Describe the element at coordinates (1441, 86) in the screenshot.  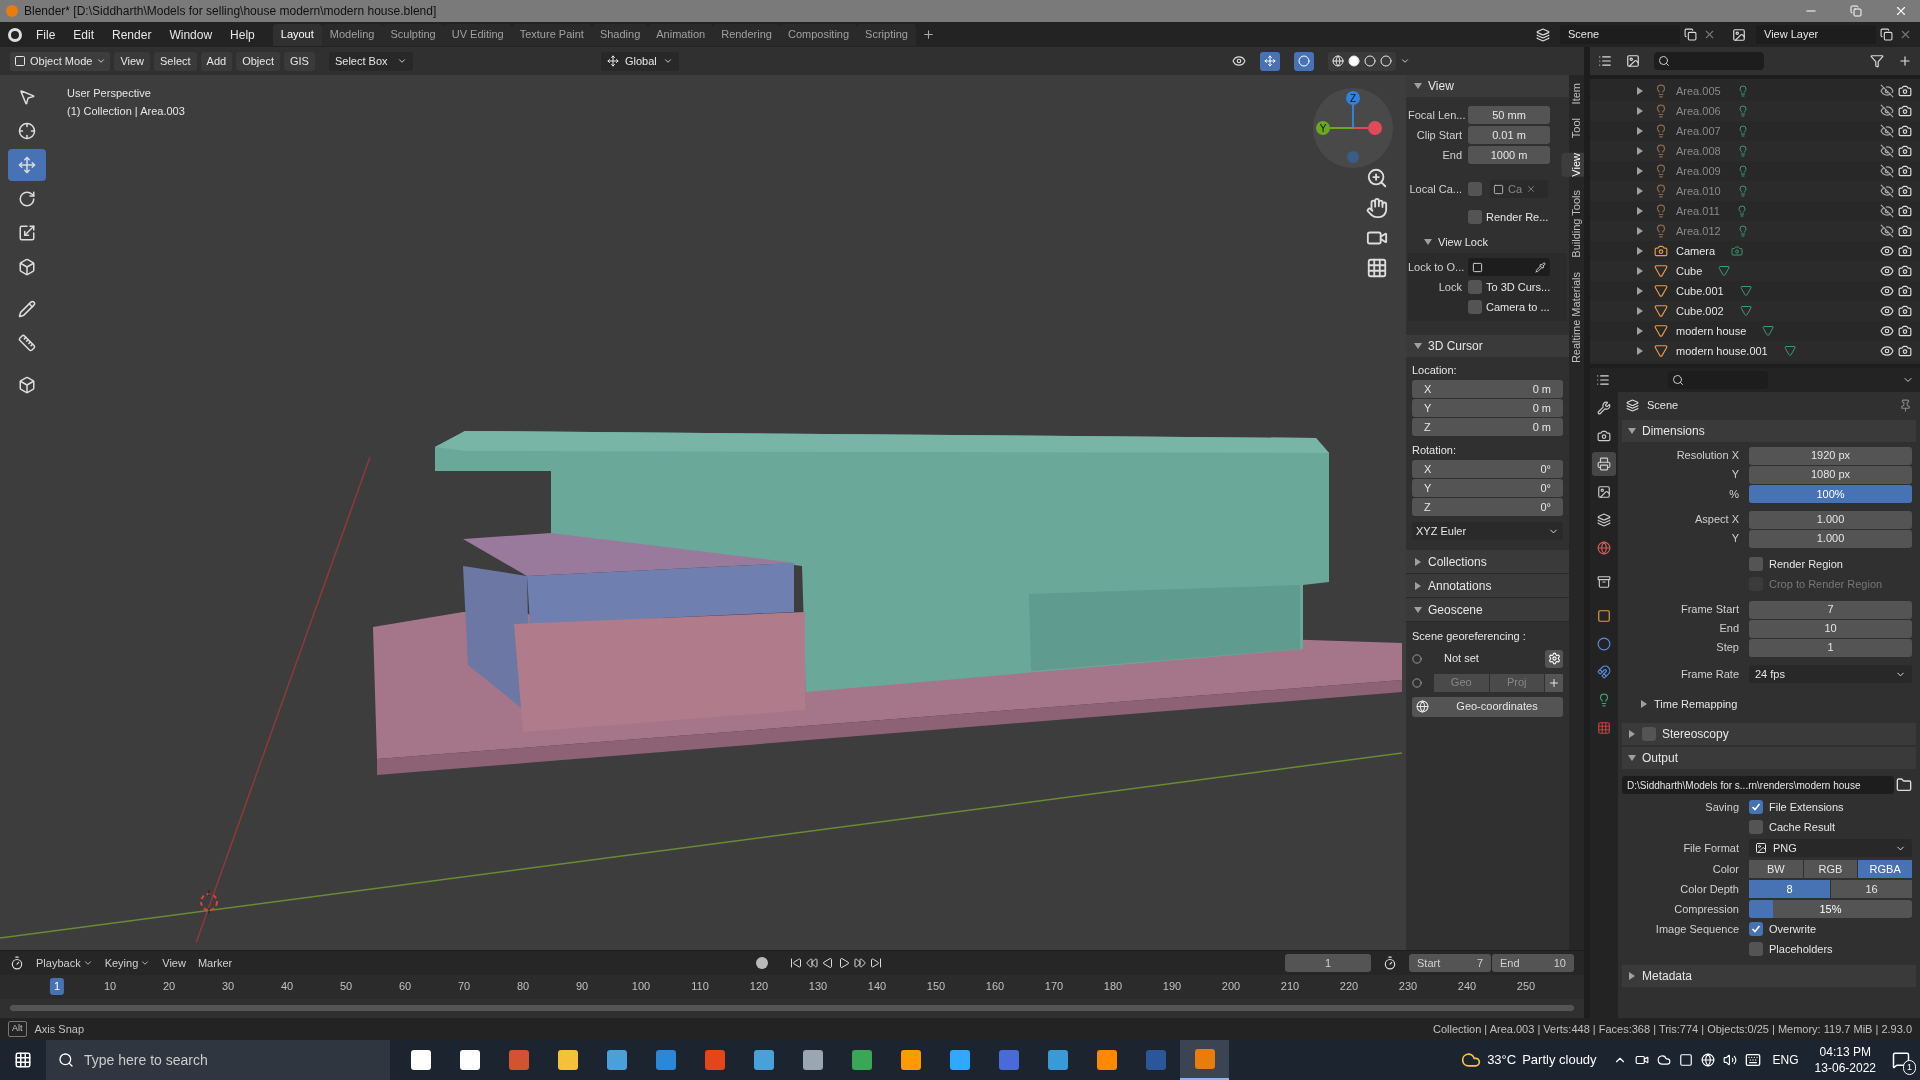
I see `panel-title: View` at that location.